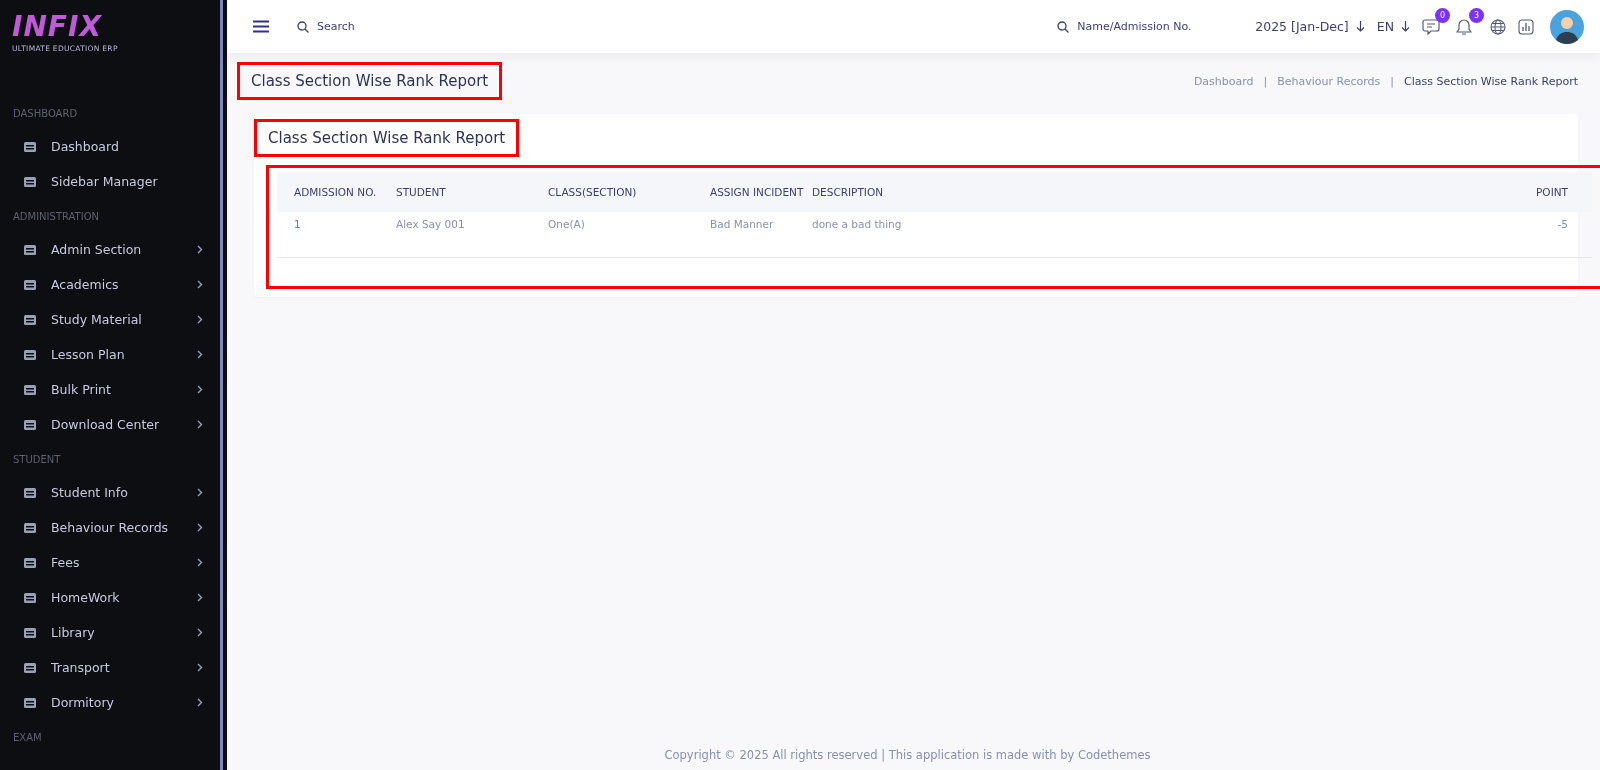  What do you see at coordinates (1567, 26) in the screenshot?
I see `avatar-silhouette` at bounding box center [1567, 26].